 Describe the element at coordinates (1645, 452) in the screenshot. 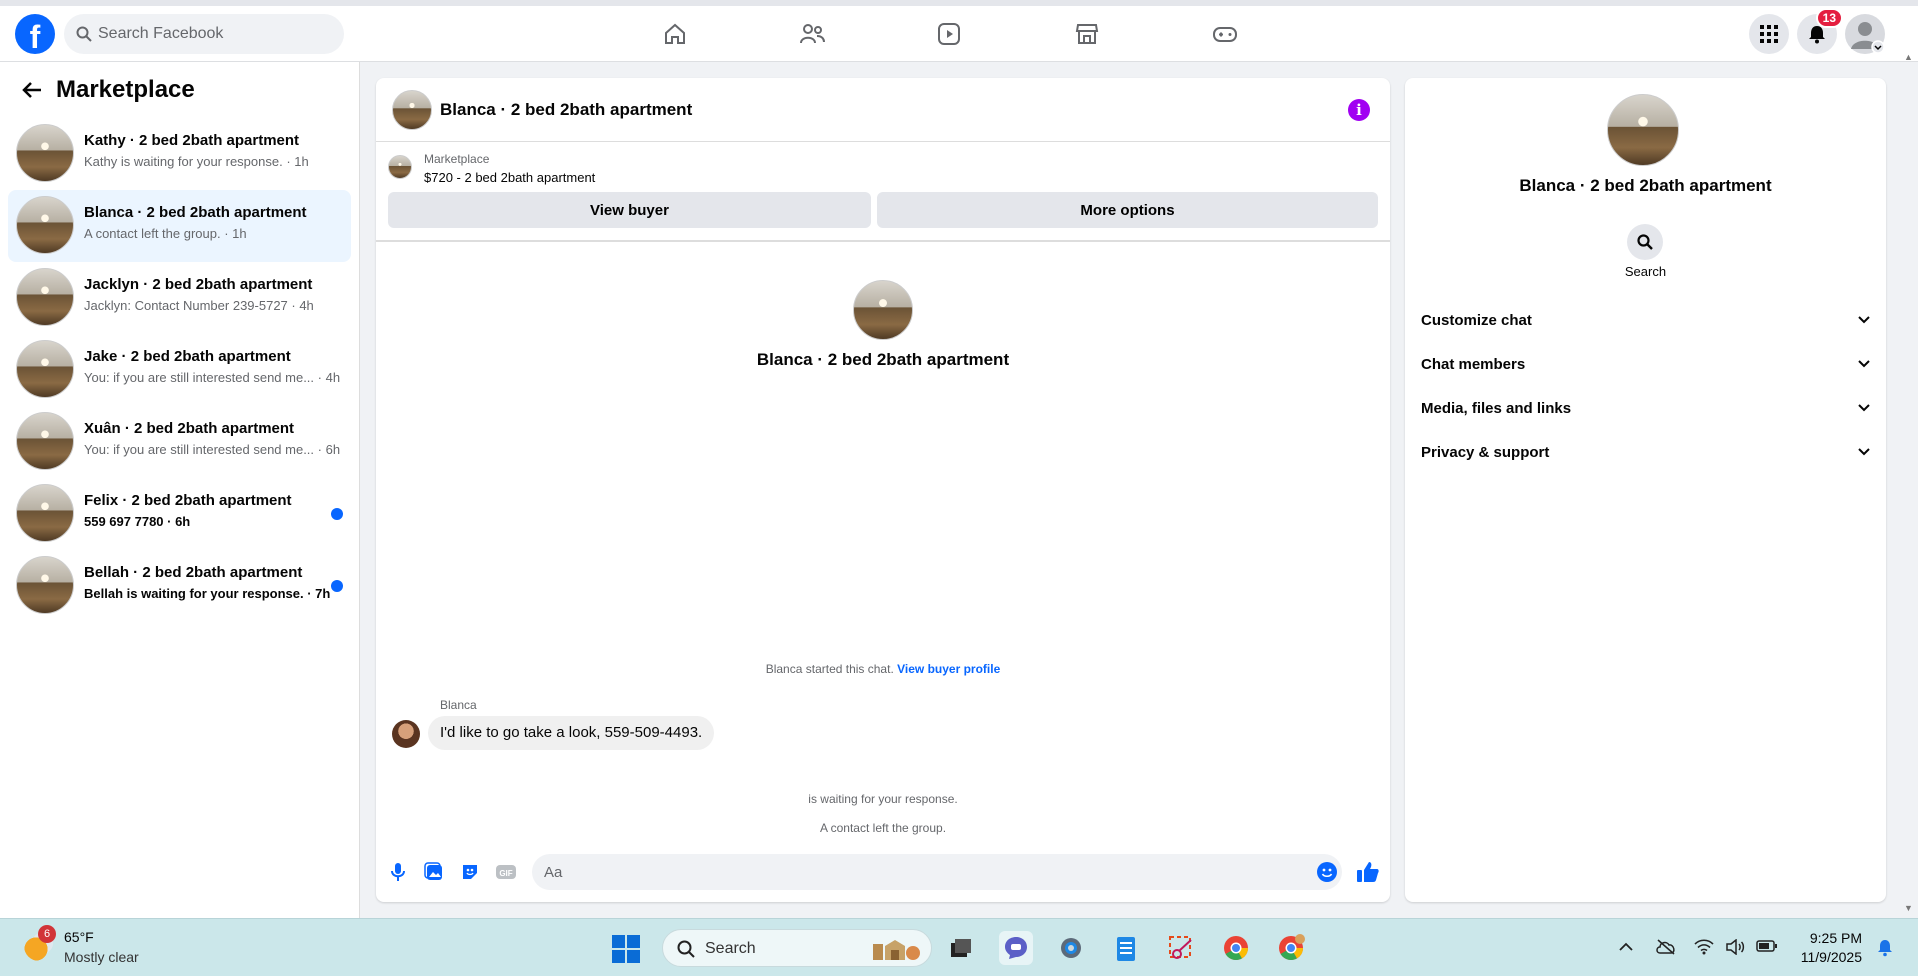

I see `privacy-support-section: Privacy & support` at that location.